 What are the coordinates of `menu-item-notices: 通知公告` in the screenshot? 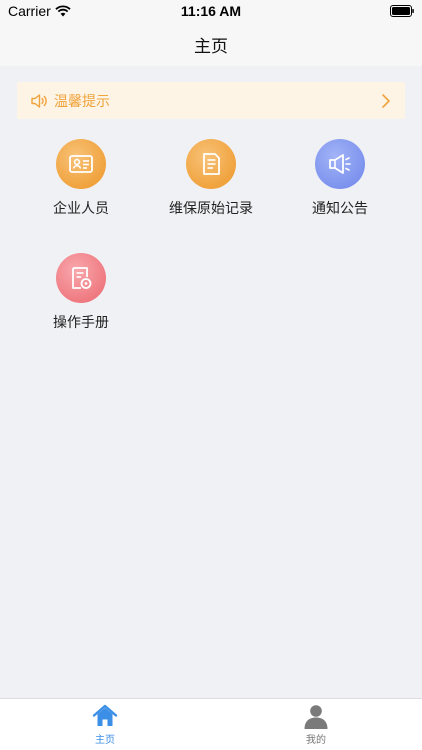 It's located at (340, 178).